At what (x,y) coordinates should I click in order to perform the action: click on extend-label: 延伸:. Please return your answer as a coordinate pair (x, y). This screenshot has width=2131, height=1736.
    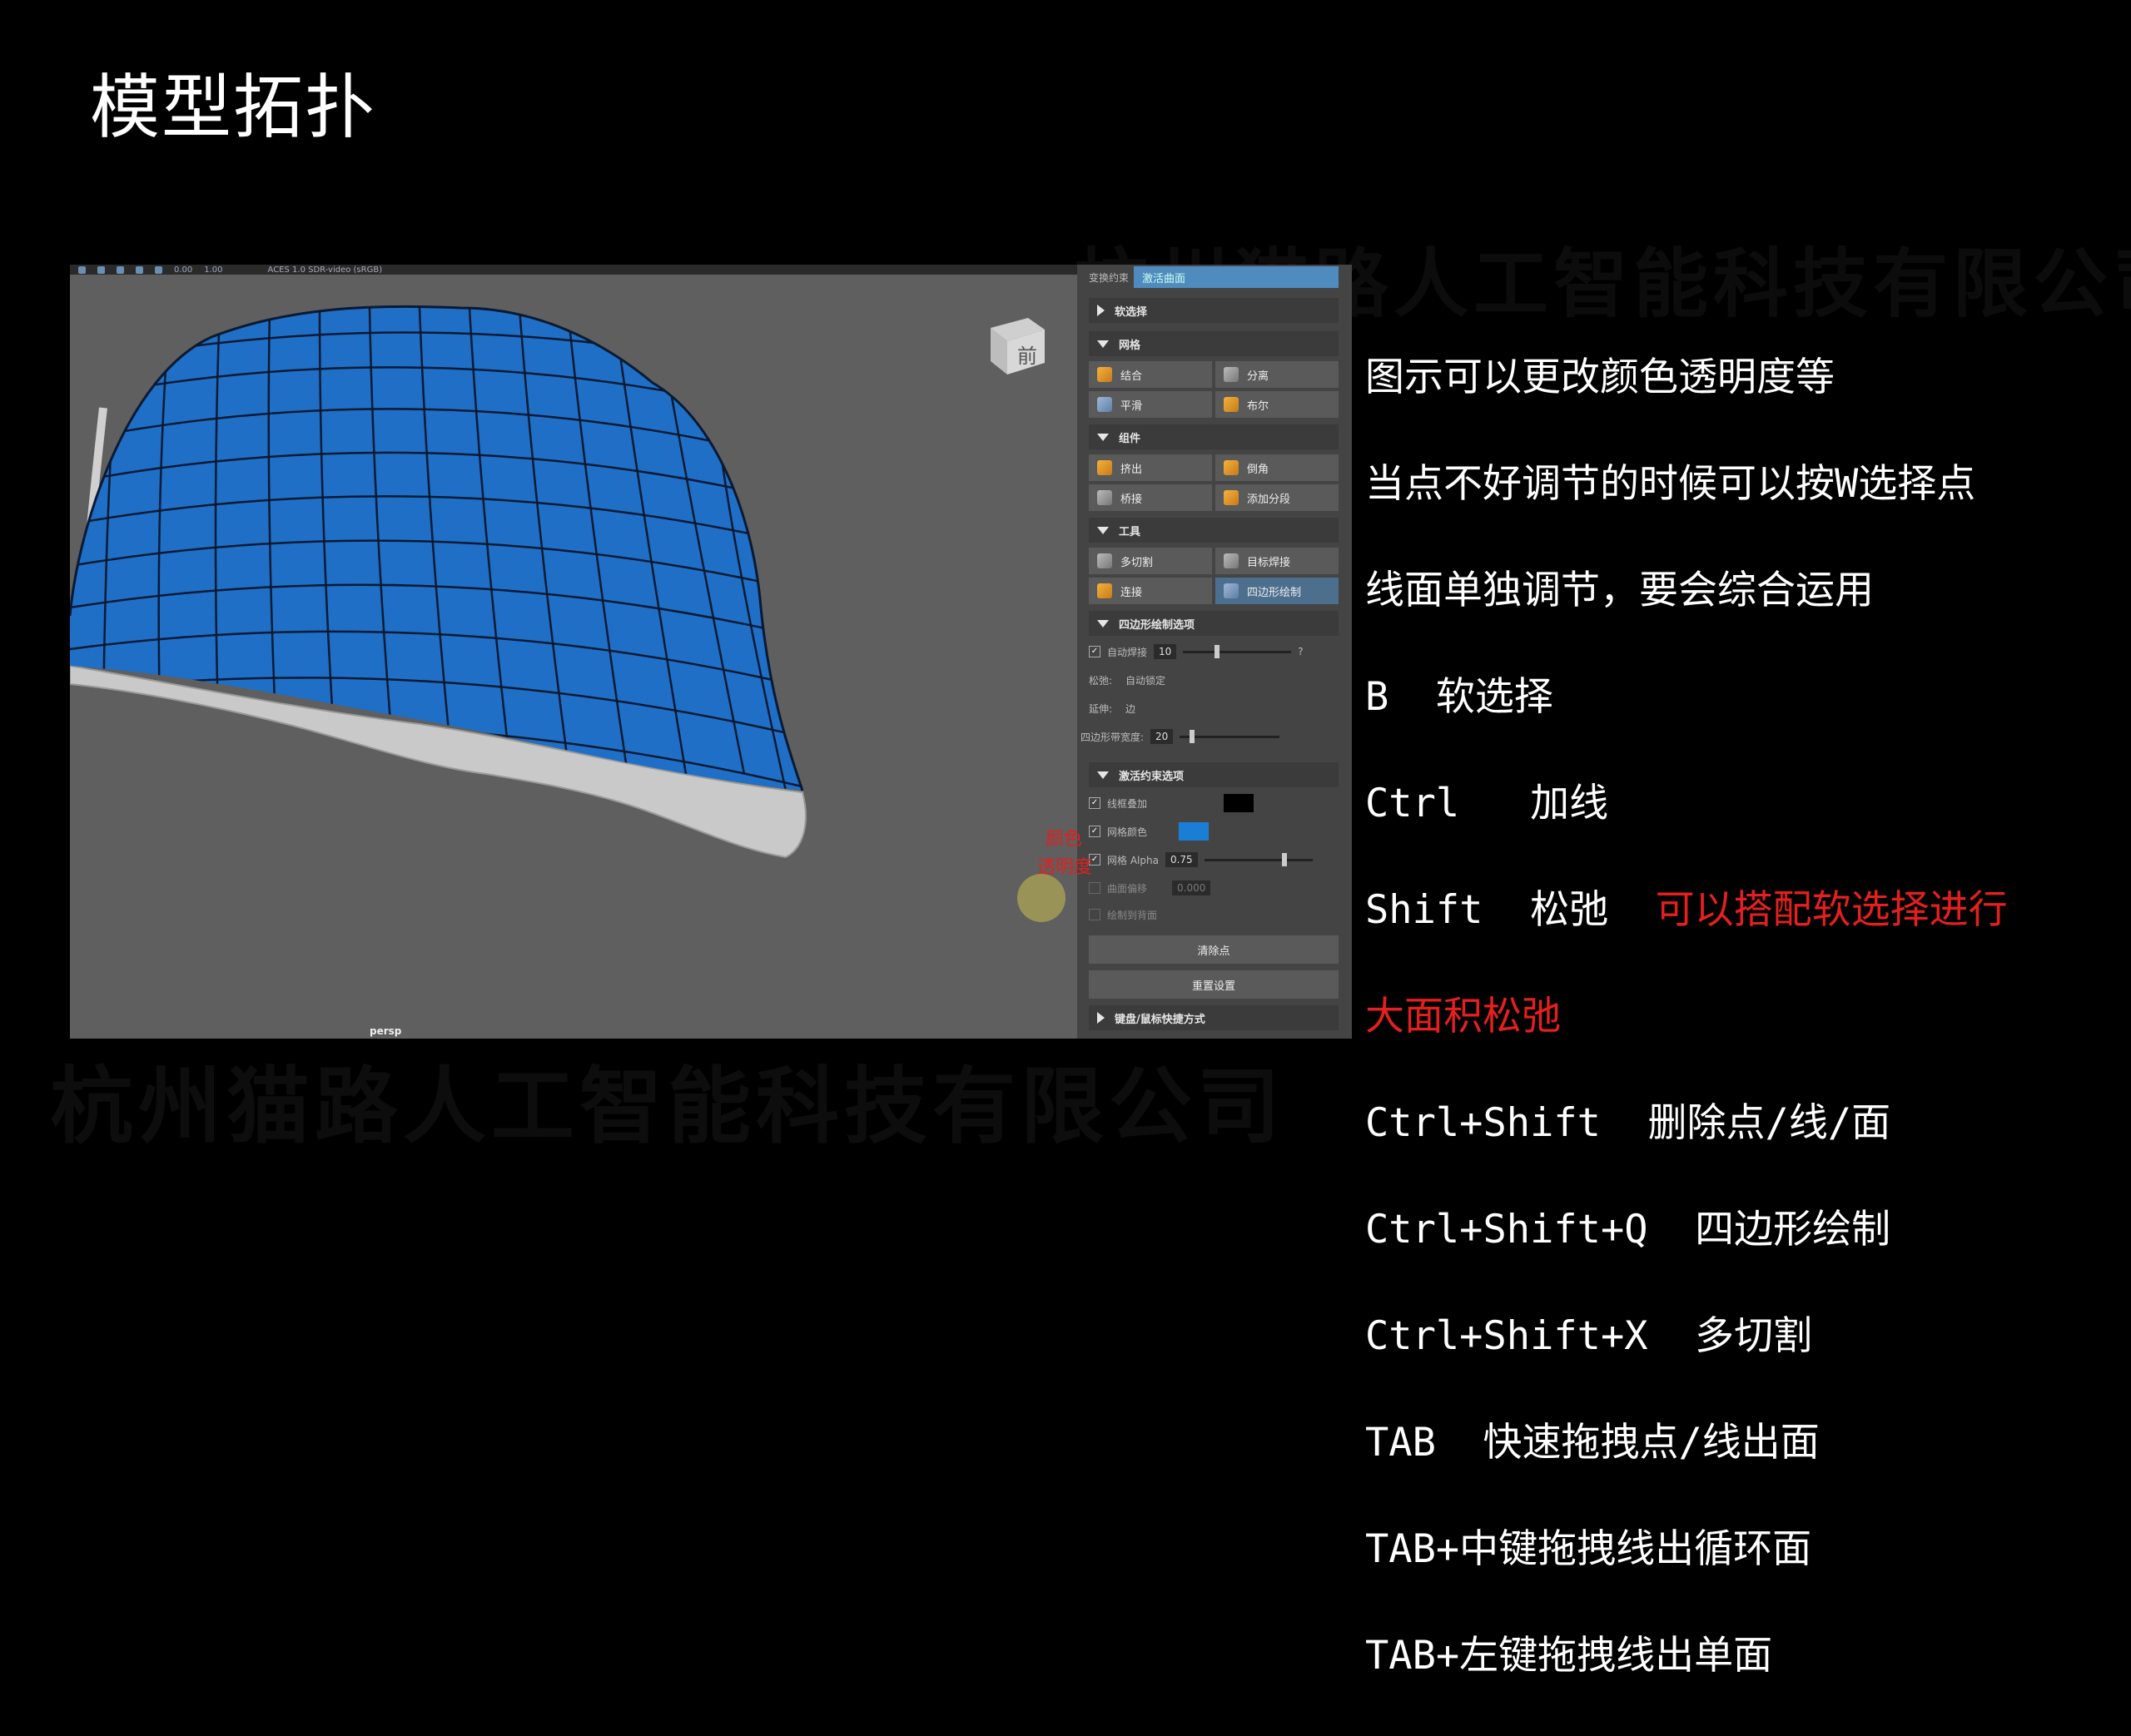
    Looking at the image, I should click on (1101, 708).